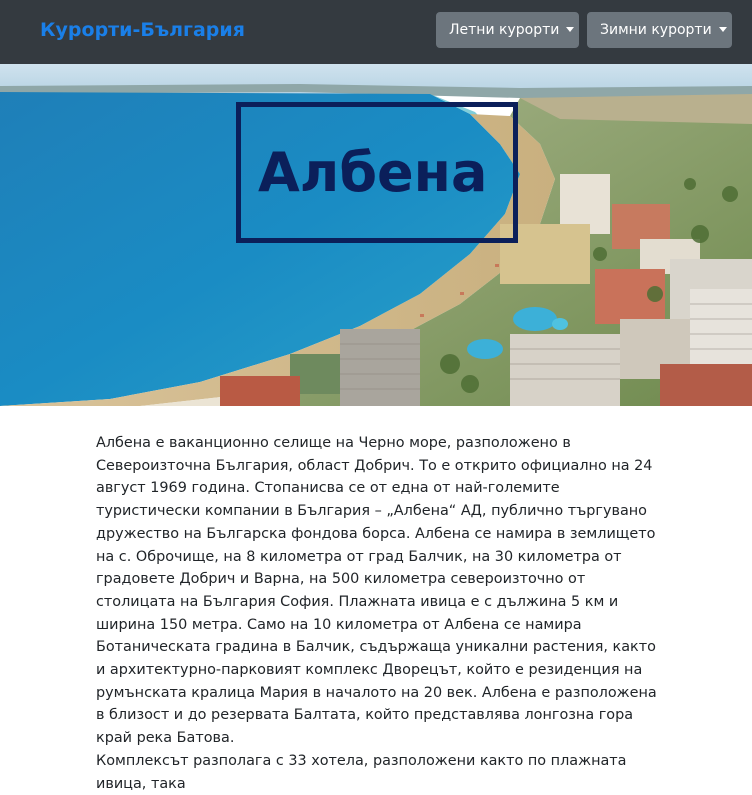 This screenshot has height=795, width=752. I want to click on summer-resorts-dropdown: Летни курорти, so click(507, 30).